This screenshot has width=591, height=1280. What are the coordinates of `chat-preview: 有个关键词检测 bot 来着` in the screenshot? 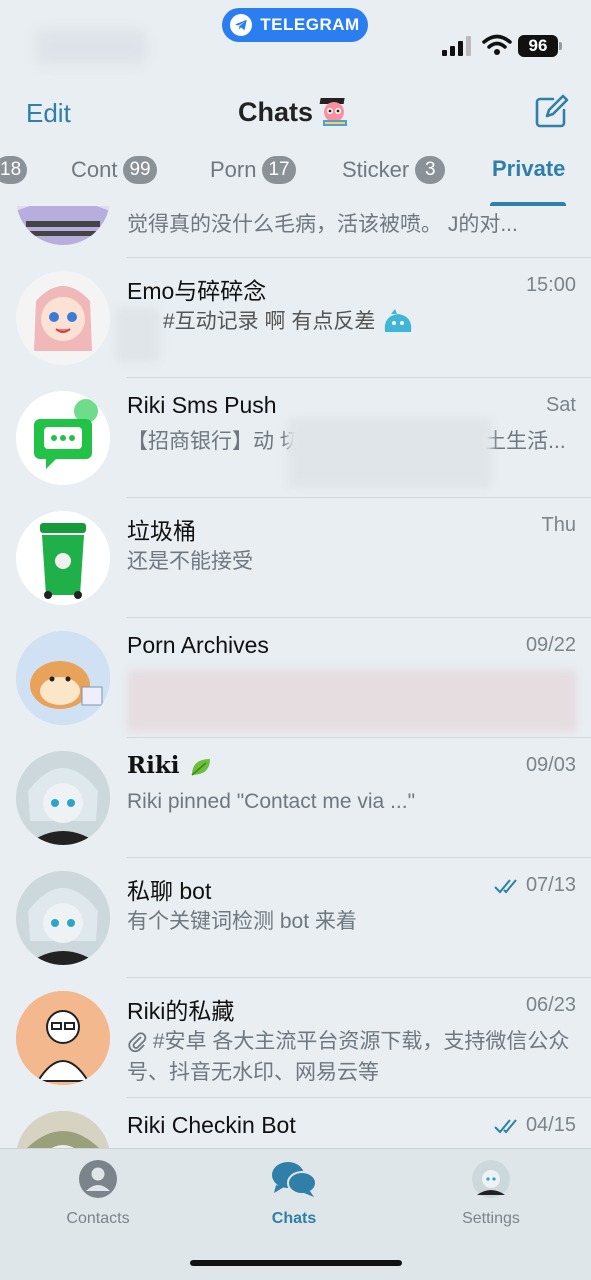 It's located at (242, 921).